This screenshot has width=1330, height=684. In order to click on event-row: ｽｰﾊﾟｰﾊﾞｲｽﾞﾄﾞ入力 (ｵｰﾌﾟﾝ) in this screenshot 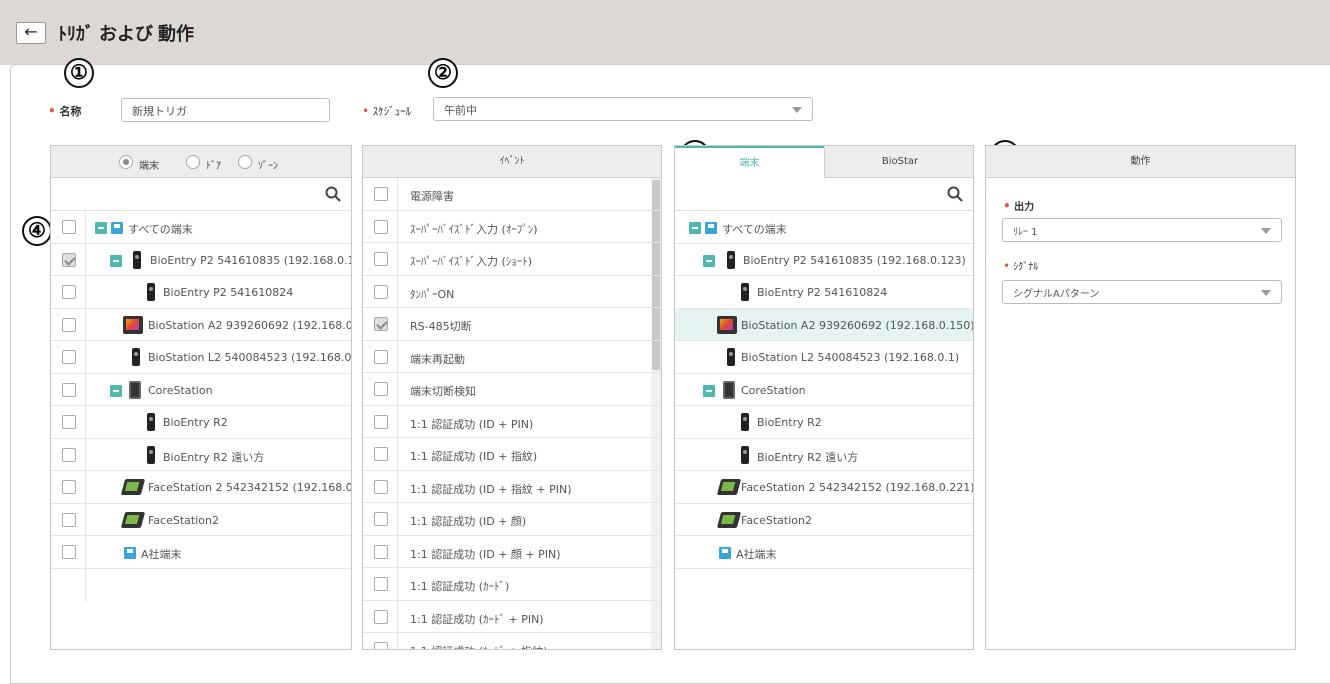, I will do `click(512, 227)`.